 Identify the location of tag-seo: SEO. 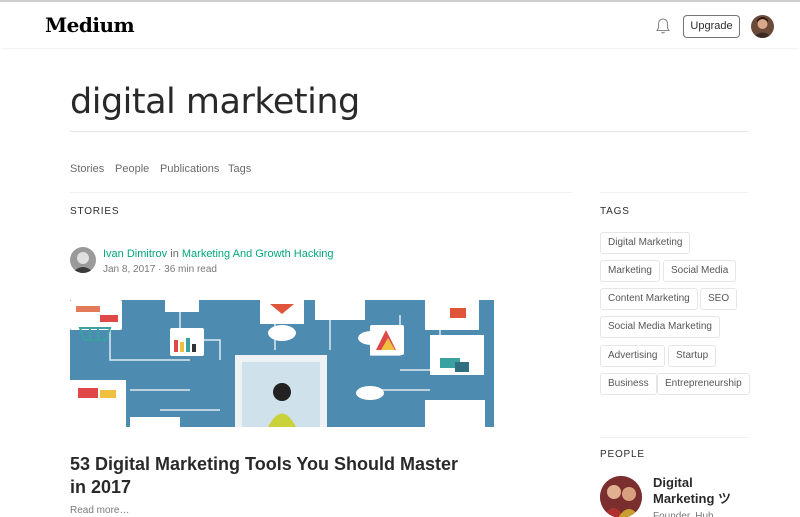
(719, 299).